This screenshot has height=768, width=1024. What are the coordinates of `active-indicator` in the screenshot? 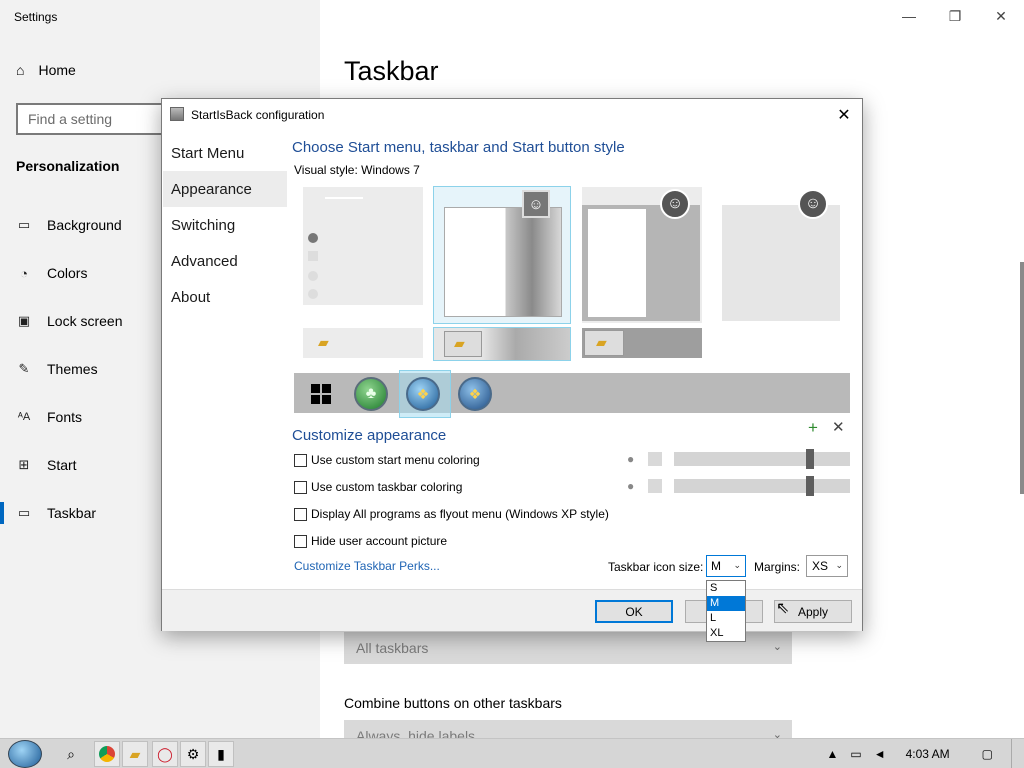 It's located at (2, 513).